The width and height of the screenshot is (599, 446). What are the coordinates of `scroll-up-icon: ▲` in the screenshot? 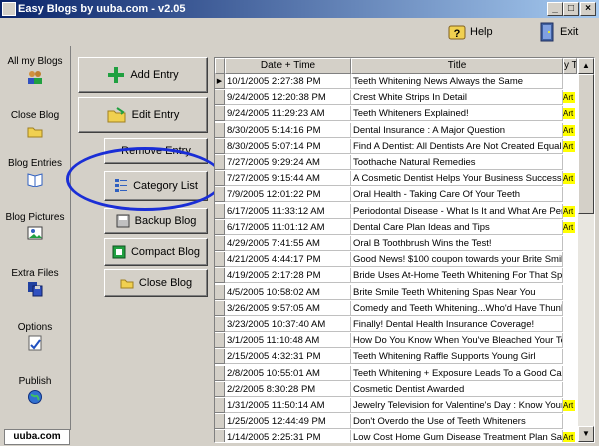 It's located at (586, 66).